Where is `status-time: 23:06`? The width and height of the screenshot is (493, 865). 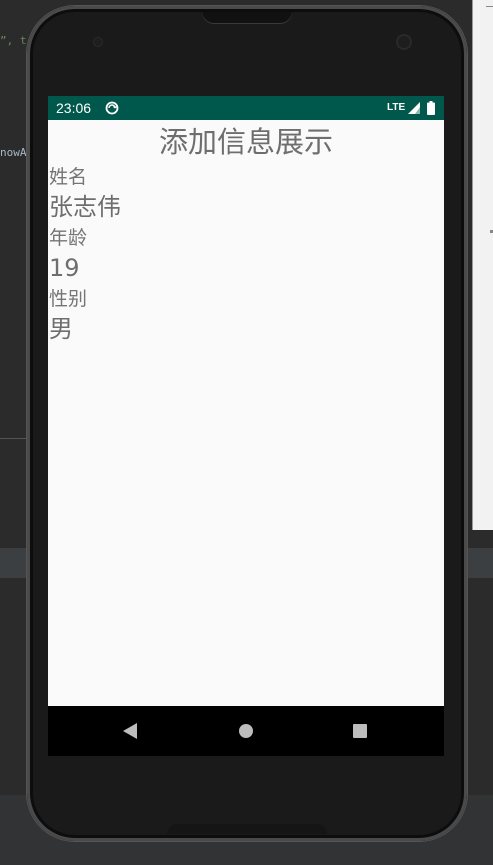
status-time: 23:06 is located at coordinates (74, 108).